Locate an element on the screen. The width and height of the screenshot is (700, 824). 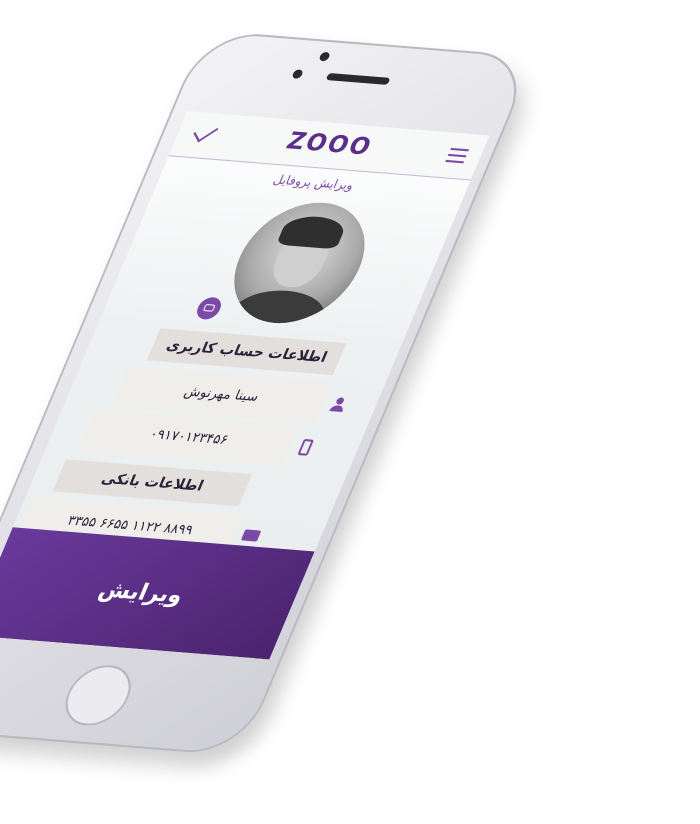
hamburger-menu-icon is located at coordinates (457, 155).